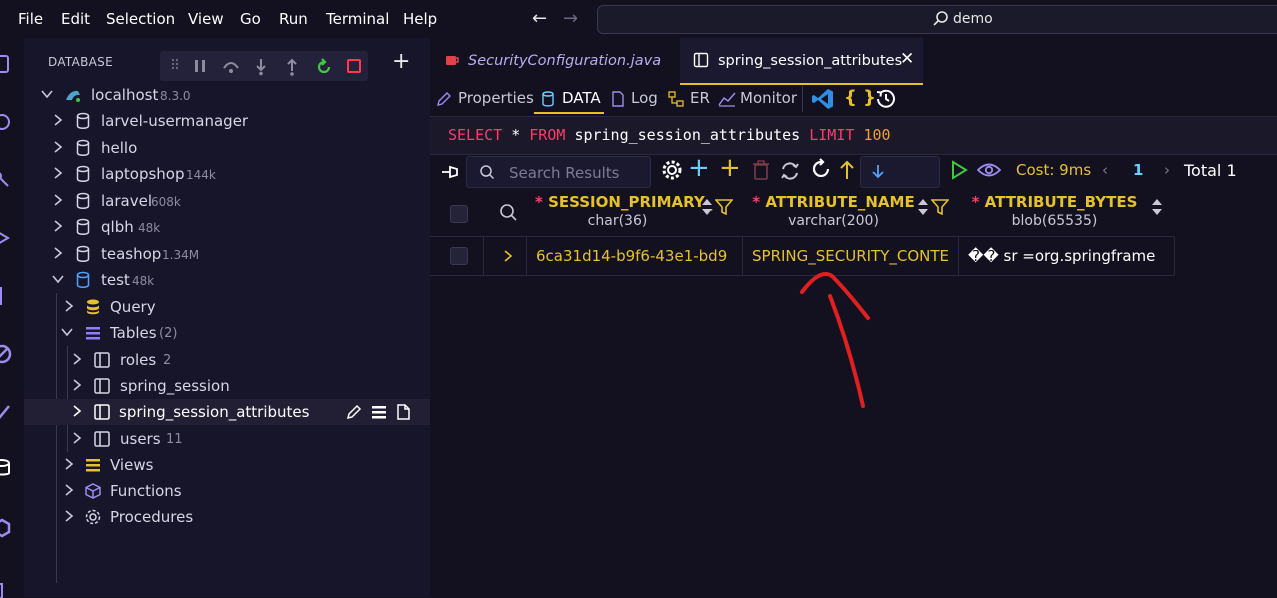 This screenshot has width=1277, height=598. I want to click on search-results-box, so click(558, 172).